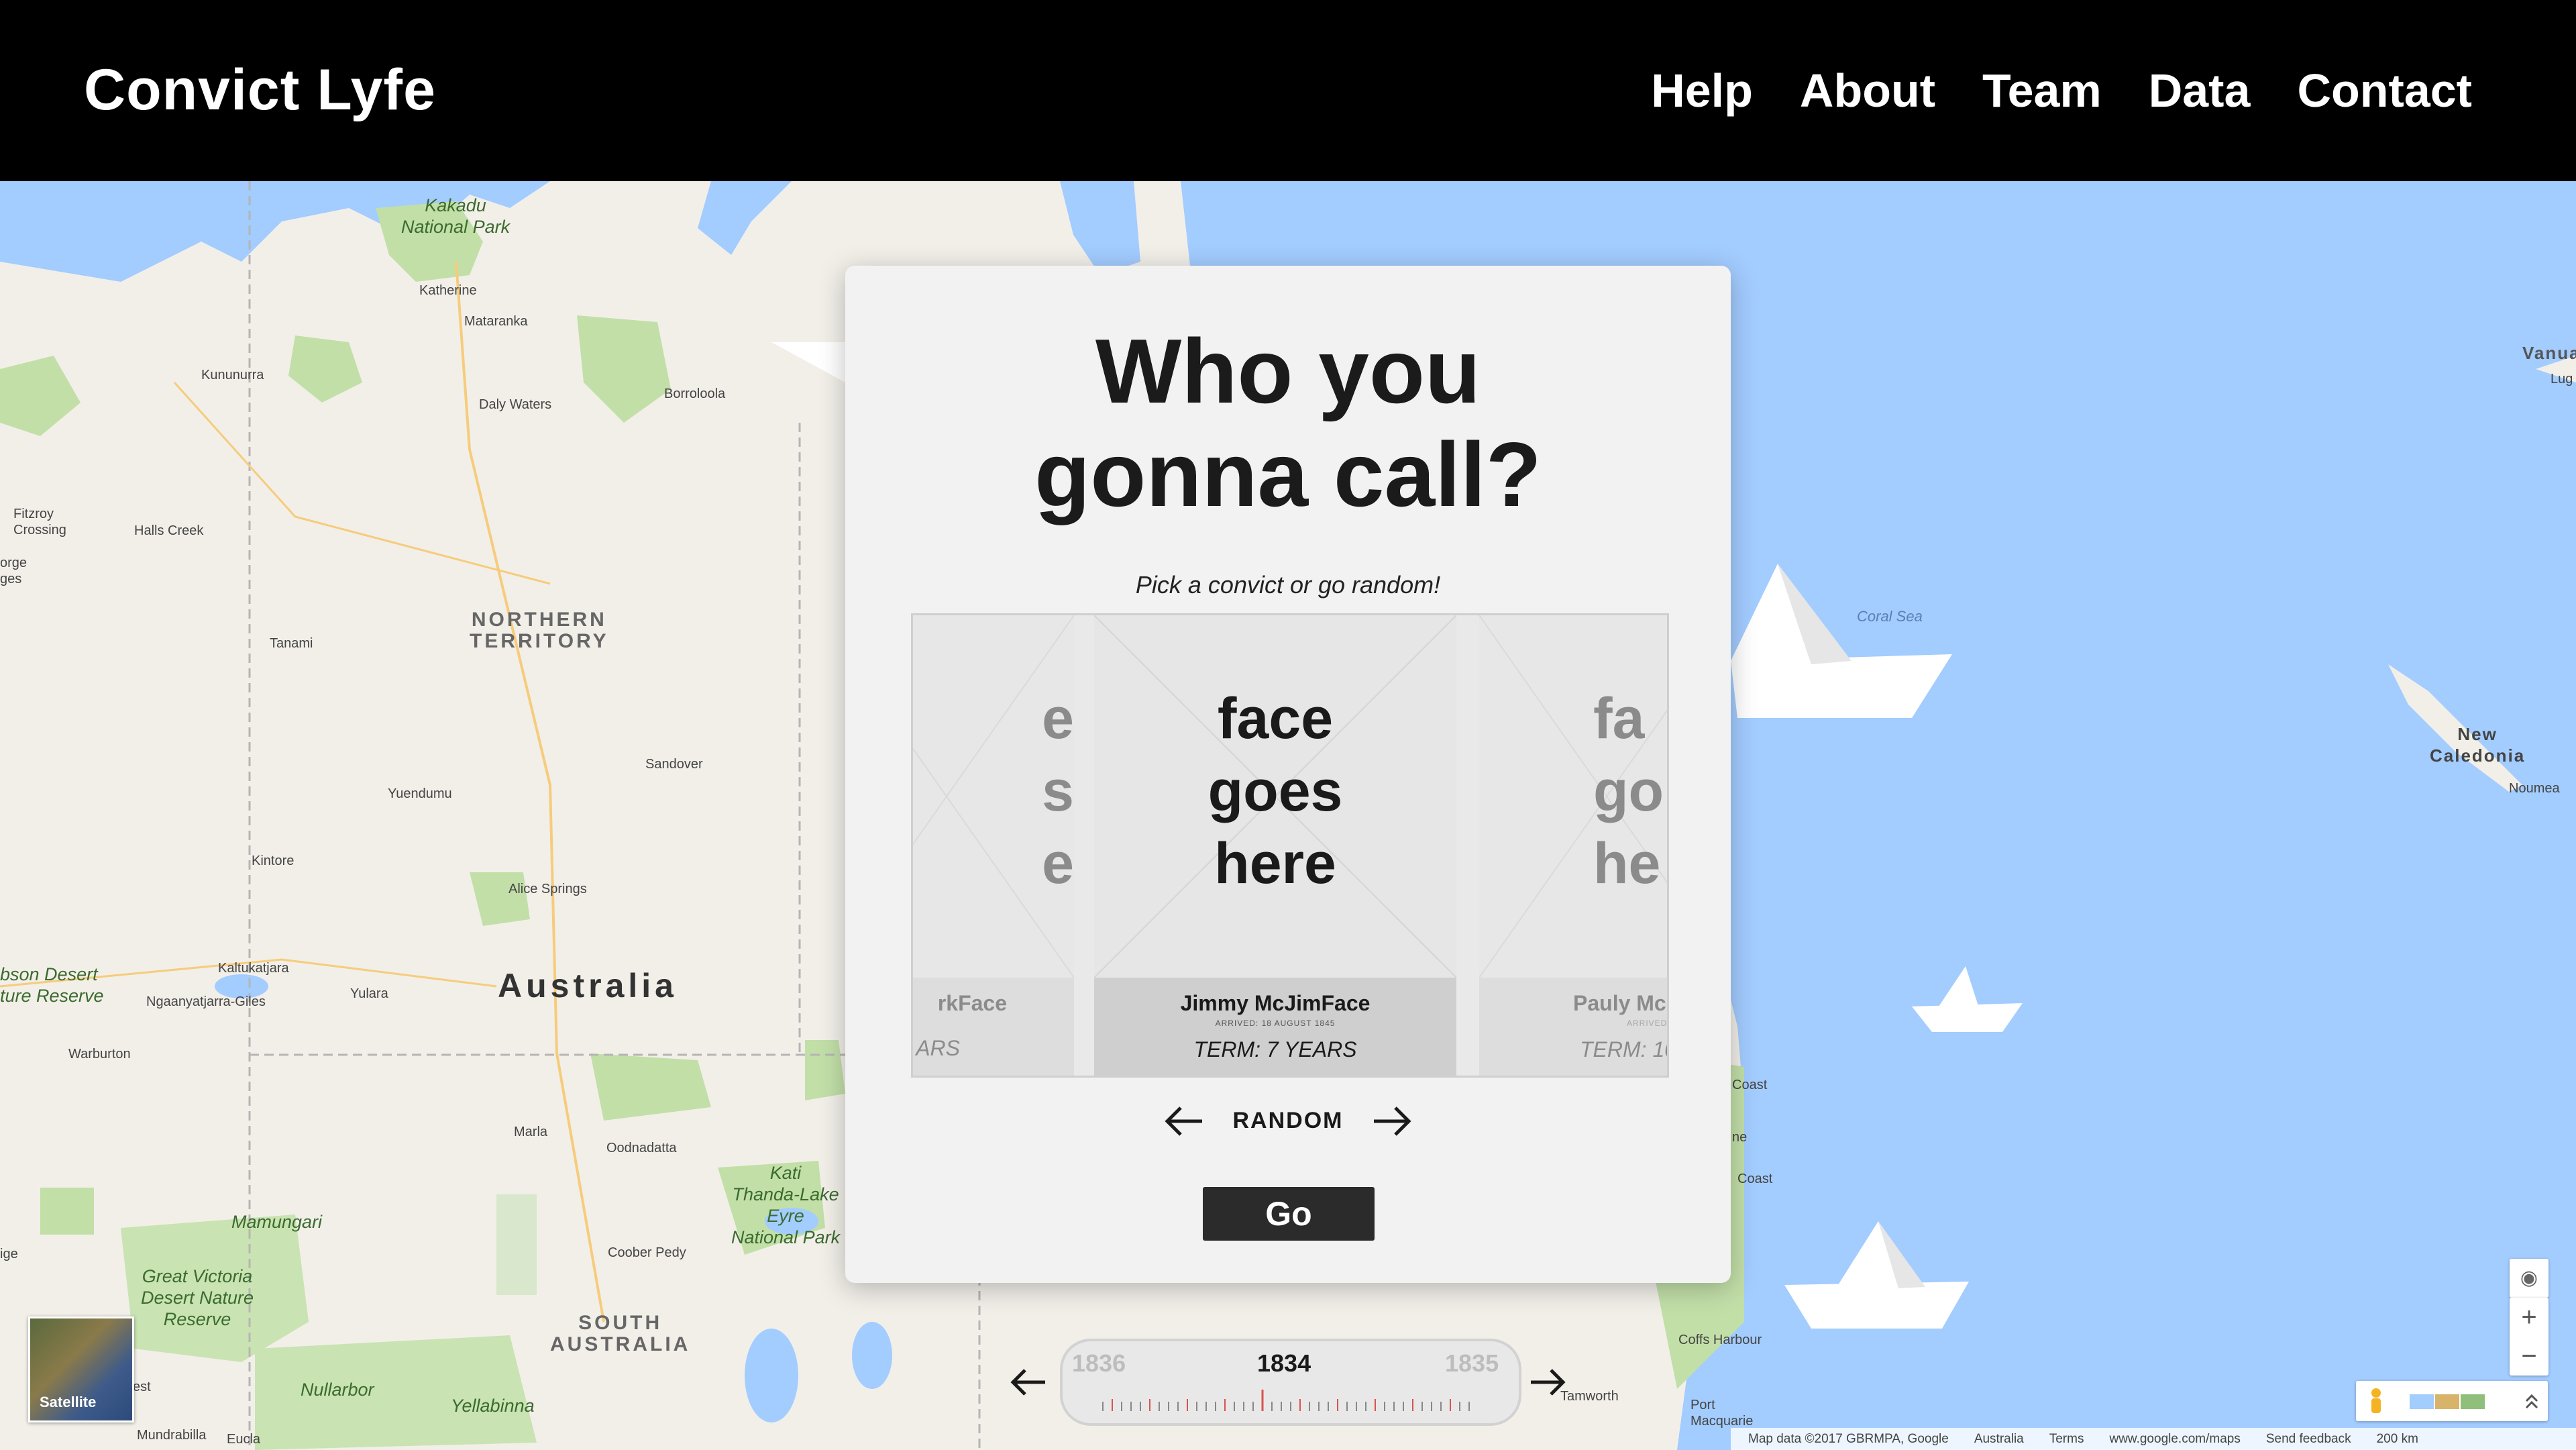  I want to click on map-label-coral-sea: Coral Sea, so click(1890, 616).